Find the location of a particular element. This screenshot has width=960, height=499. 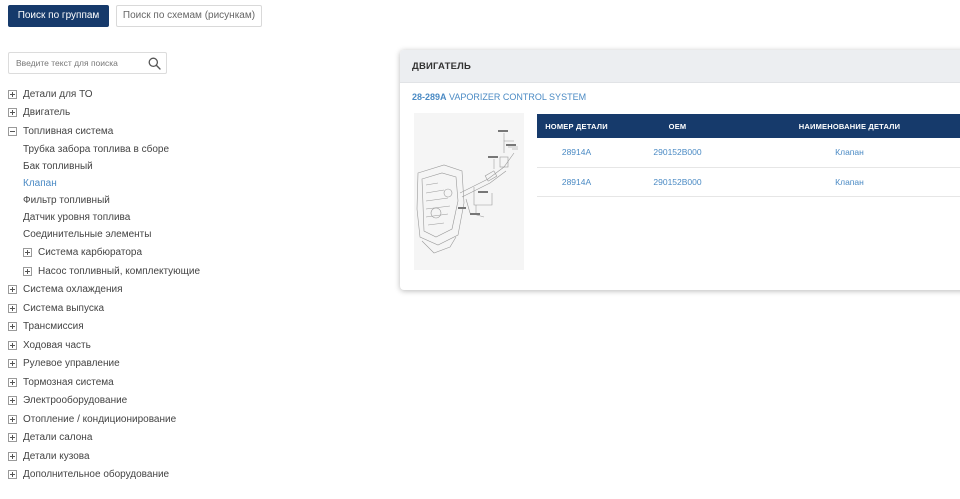

tree-item-label: Бак топливный is located at coordinates (58, 166).